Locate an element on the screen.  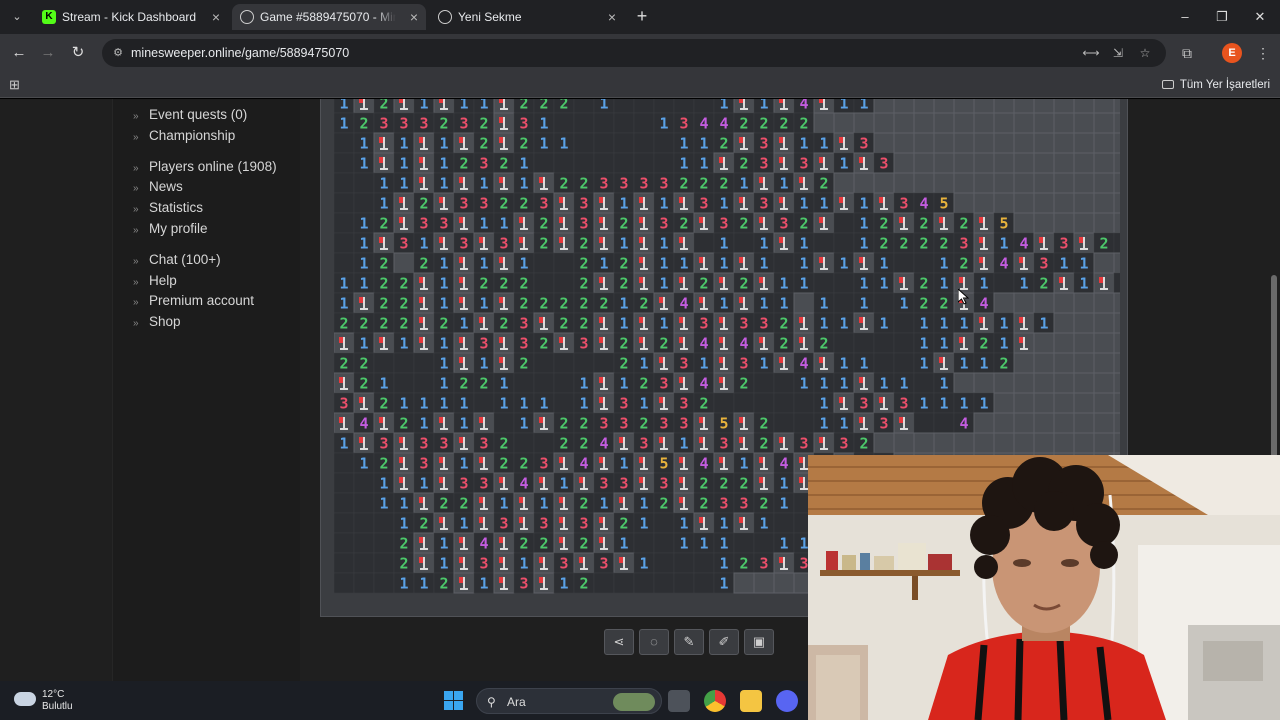
all-bookmarks-button: Tüm Yer İşaretleri is located at coordinates (1215, 85).